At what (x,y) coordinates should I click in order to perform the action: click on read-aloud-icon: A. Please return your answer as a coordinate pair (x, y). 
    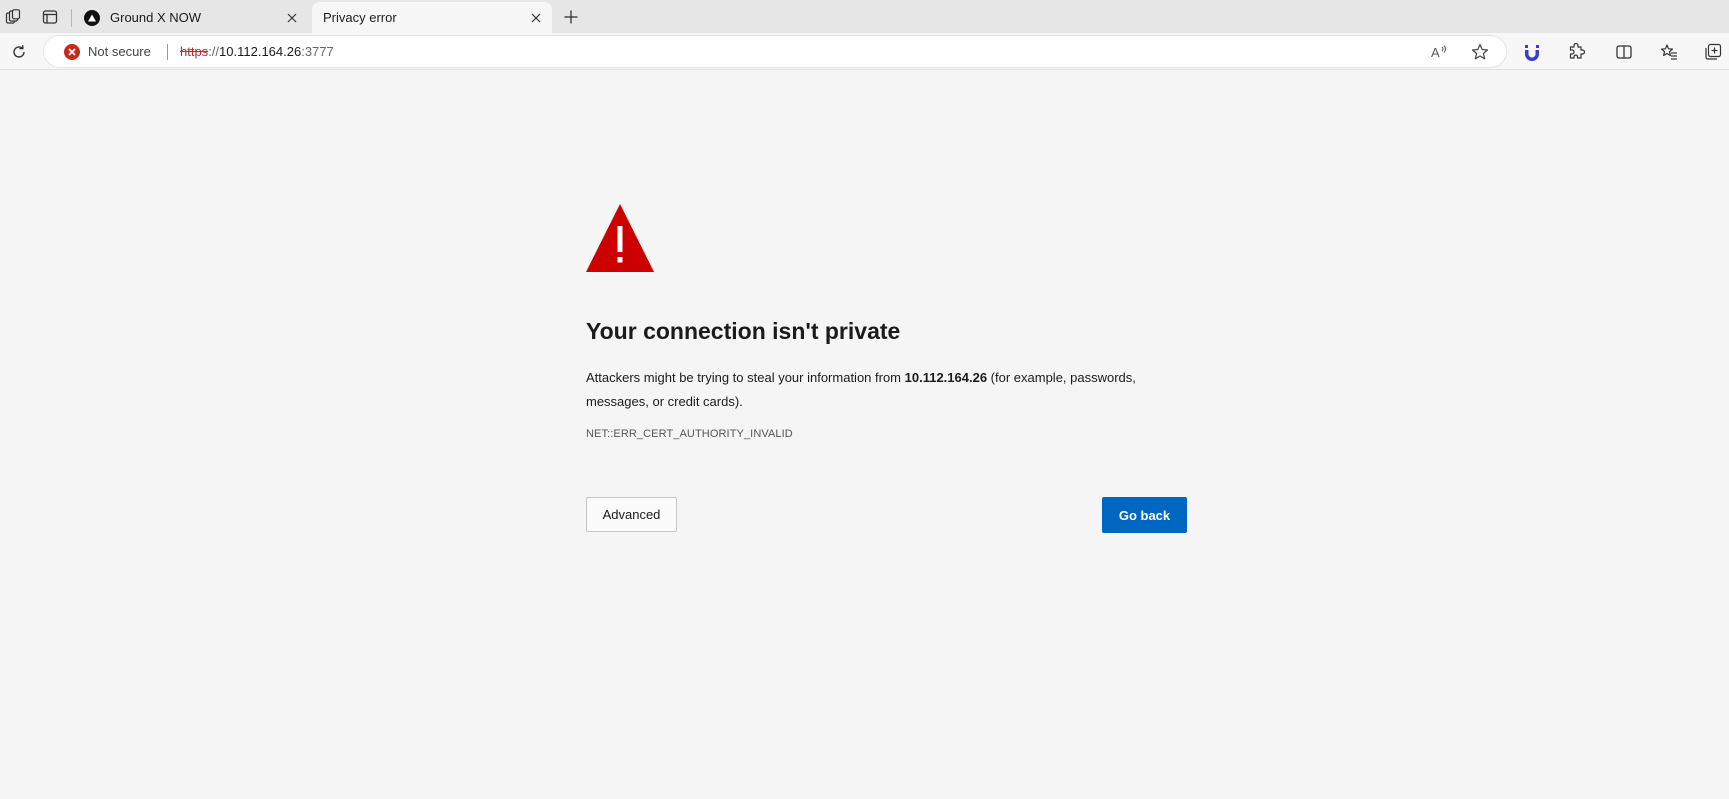
    Looking at the image, I should click on (1440, 52).